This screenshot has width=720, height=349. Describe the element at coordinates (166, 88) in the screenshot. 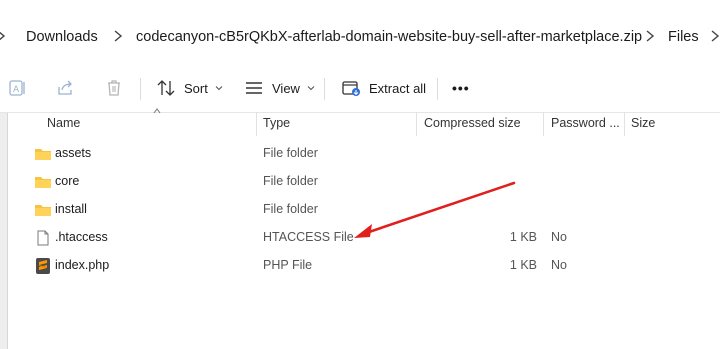

I see `sort-icon` at that location.